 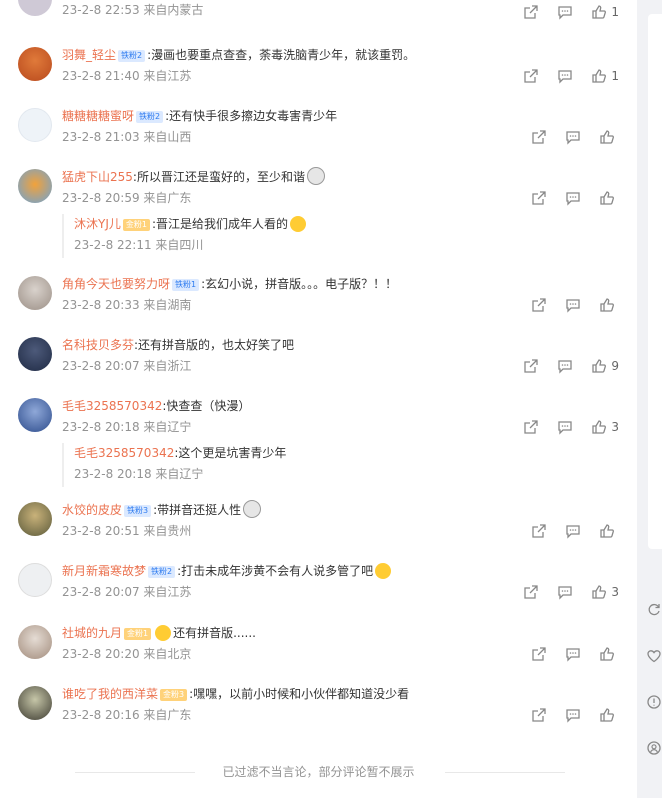 I want to click on reply-meta: 23-2-8 22:11 来自四川, so click(x=139, y=245).